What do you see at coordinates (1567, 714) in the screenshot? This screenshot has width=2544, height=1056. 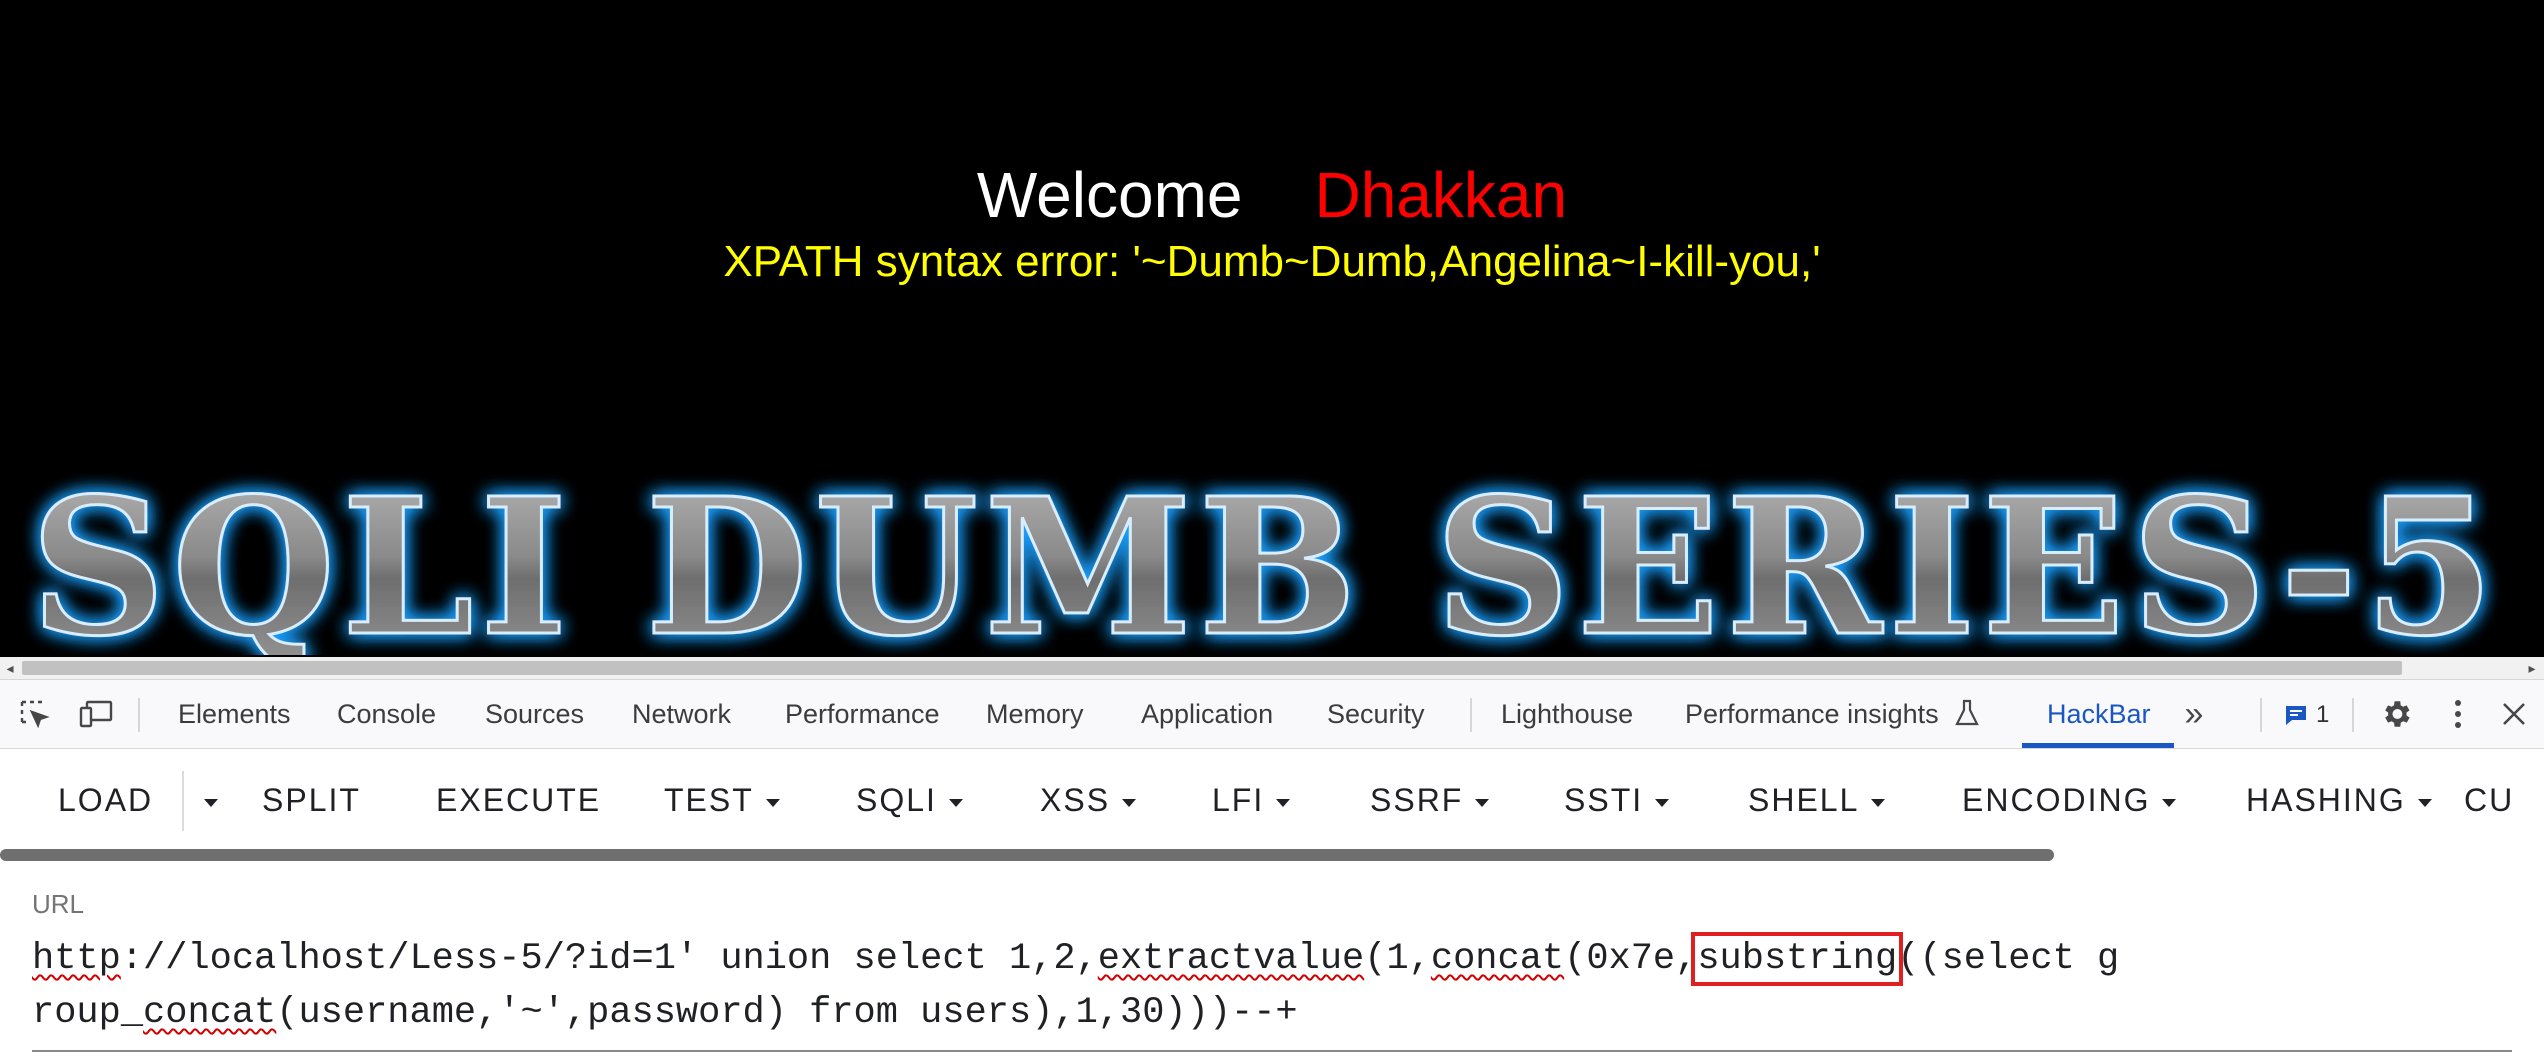 I see `tab-lighthouse: Lighthouse` at bounding box center [1567, 714].